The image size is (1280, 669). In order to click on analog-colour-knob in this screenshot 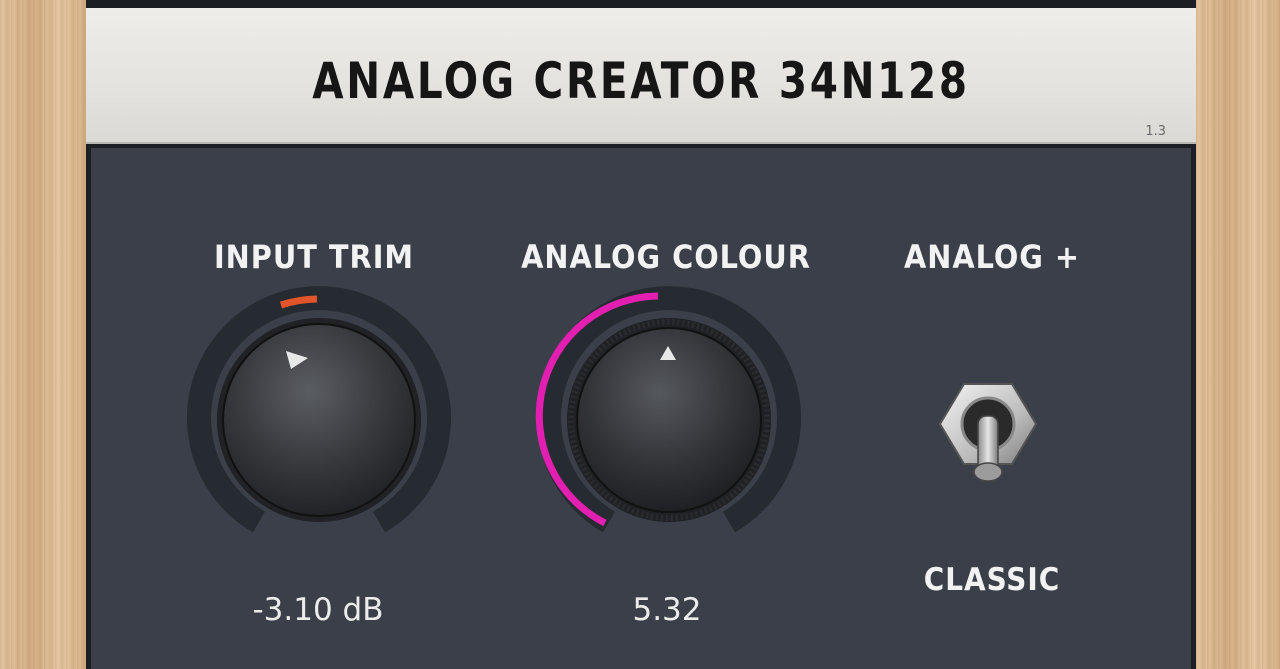, I will do `click(669, 420)`.